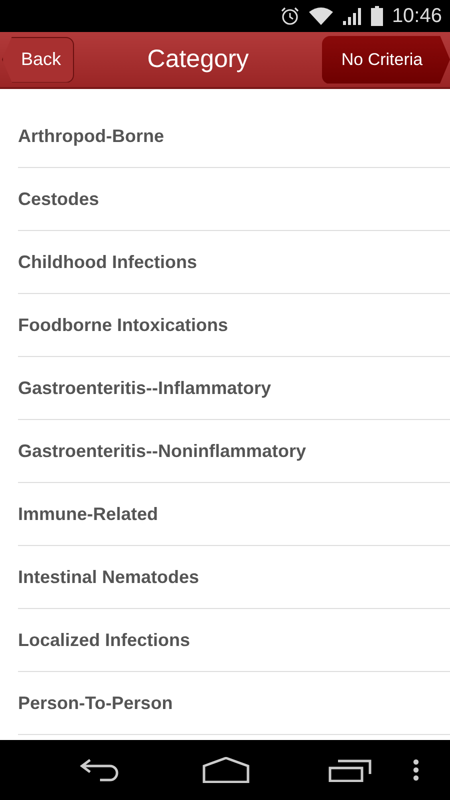 The image size is (450, 800). What do you see at coordinates (352, 16) in the screenshot?
I see `signal-icon` at bounding box center [352, 16].